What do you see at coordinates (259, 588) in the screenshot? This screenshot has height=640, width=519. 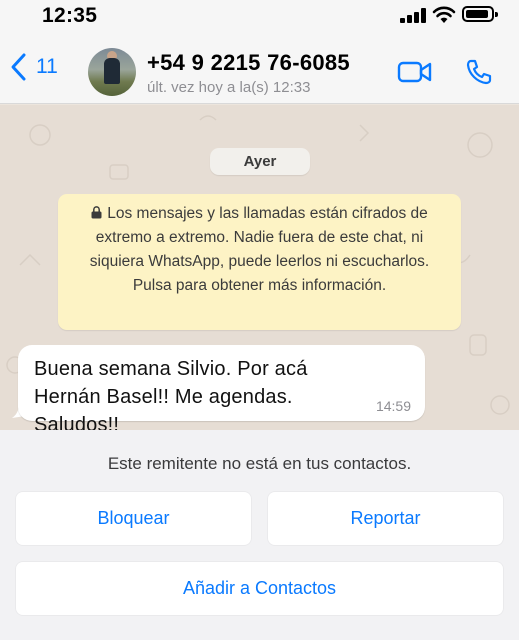 I see `add-to-contacts-button: Añadir a Contactos` at bounding box center [259, 588].